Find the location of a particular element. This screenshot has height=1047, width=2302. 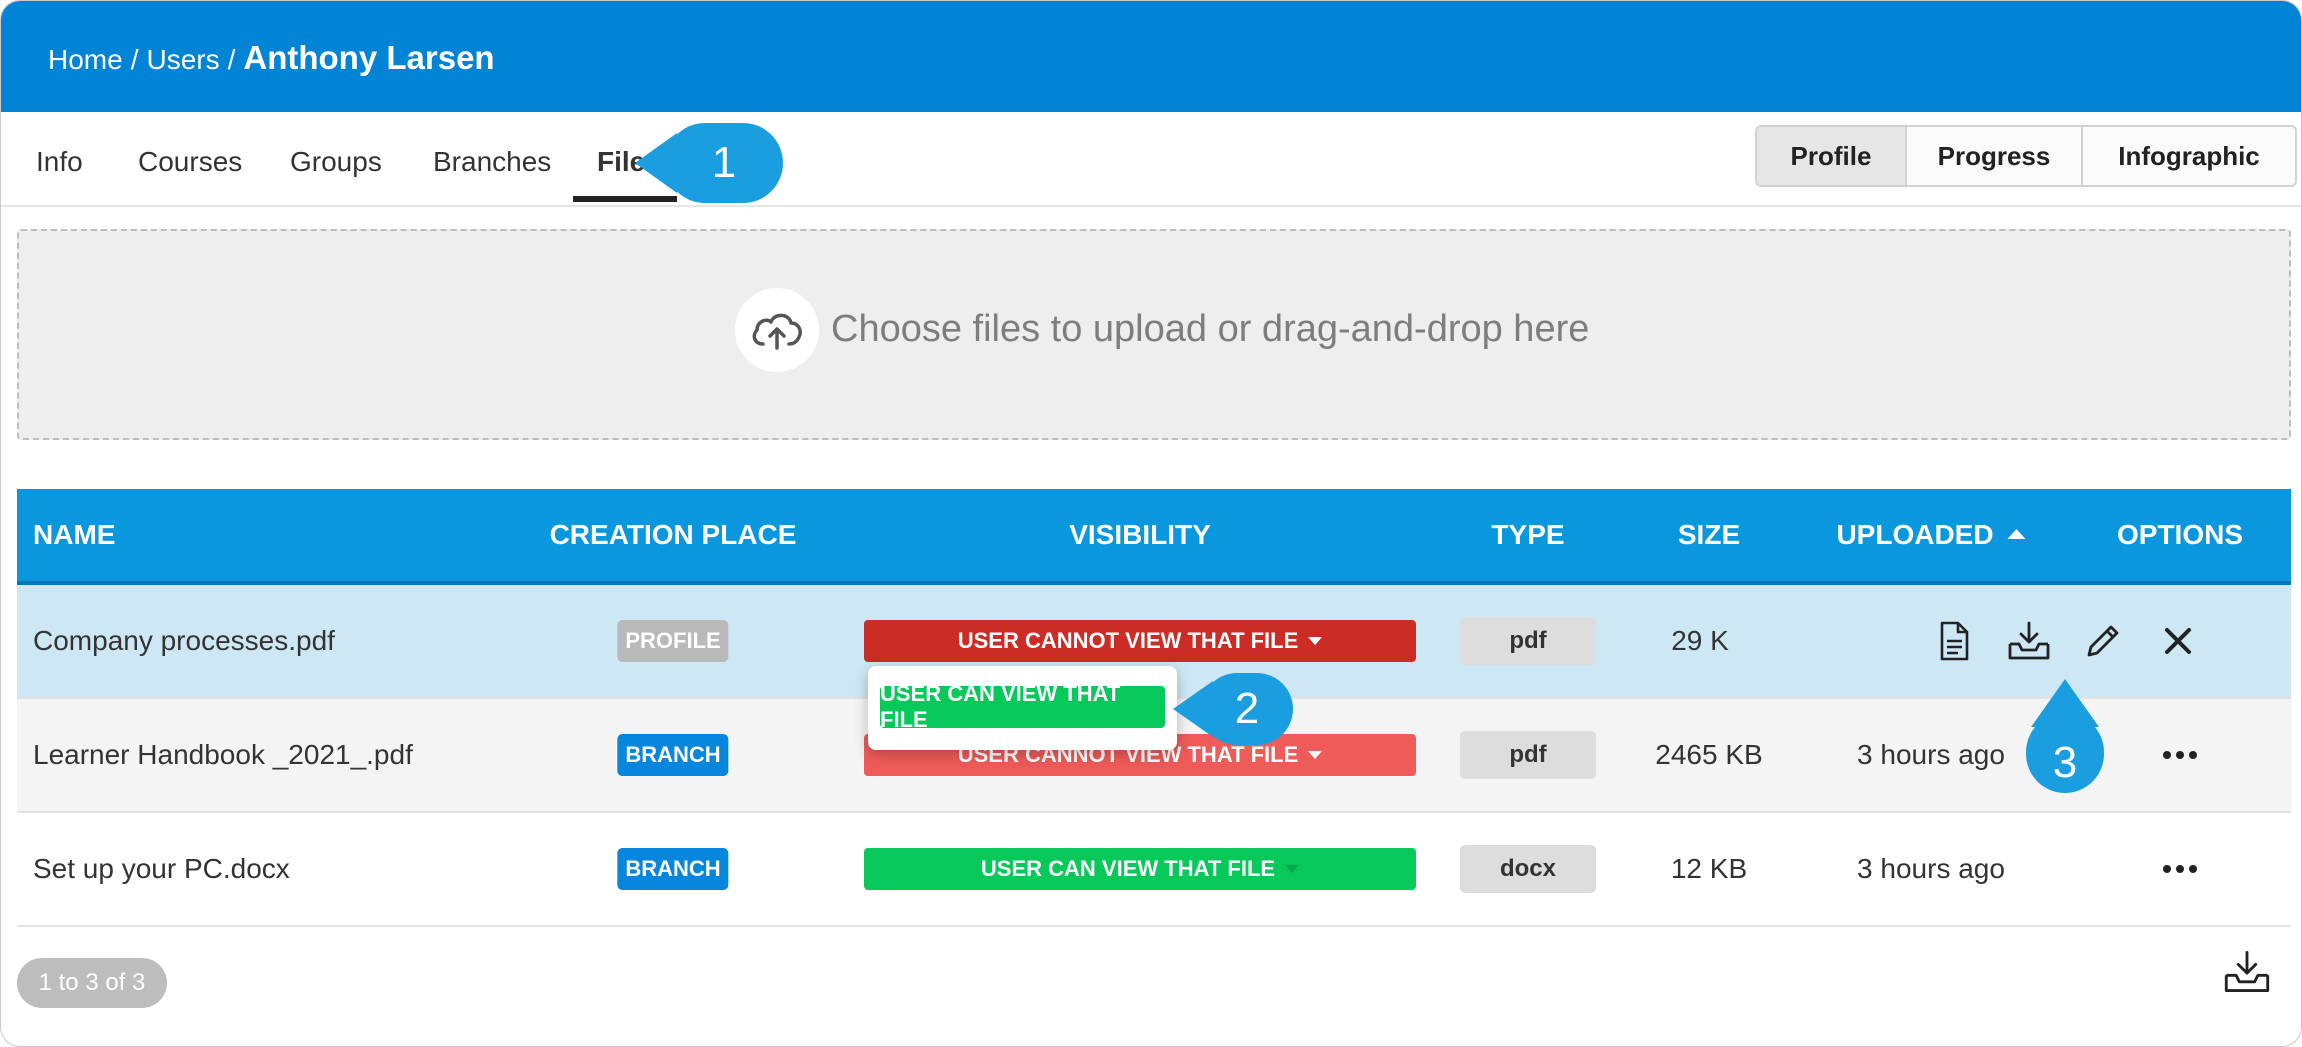

visibility-option-can-view: USER CAN VIEW THAT FILE is located at coordinates (1022, 706).